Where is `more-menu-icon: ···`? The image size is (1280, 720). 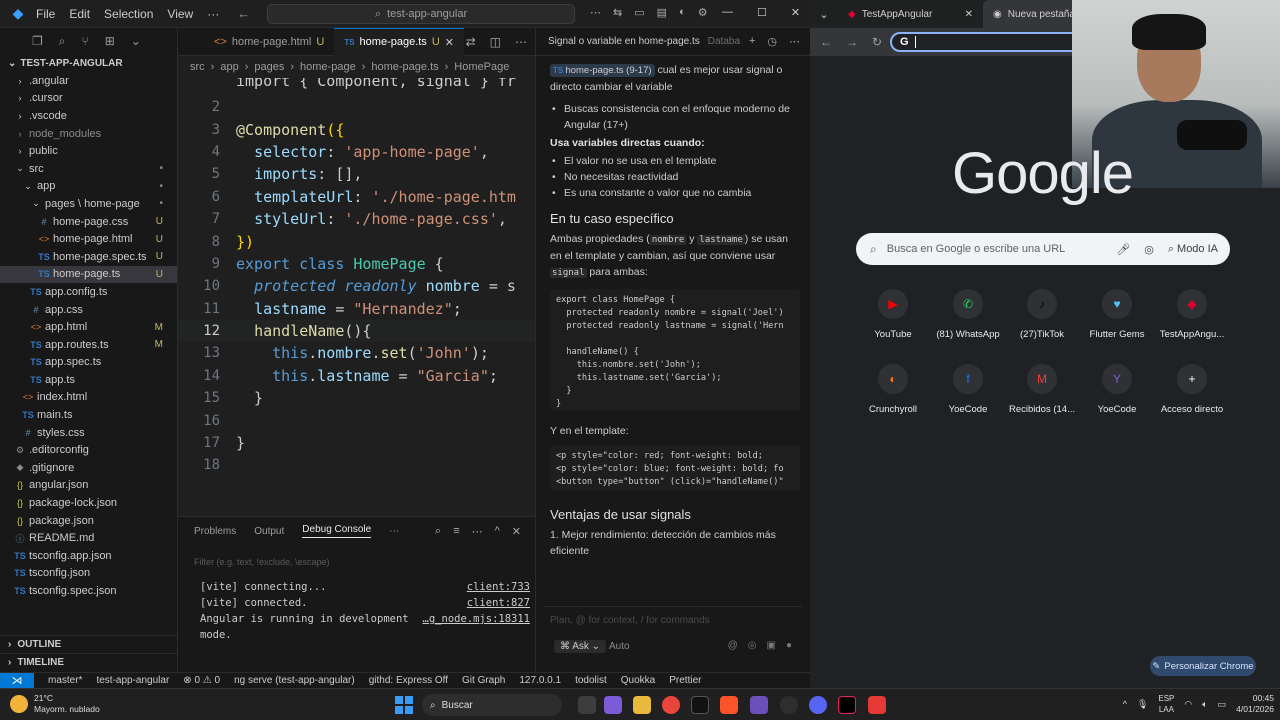 more-menu-icon: ··· is located at coordinates (213, 14).